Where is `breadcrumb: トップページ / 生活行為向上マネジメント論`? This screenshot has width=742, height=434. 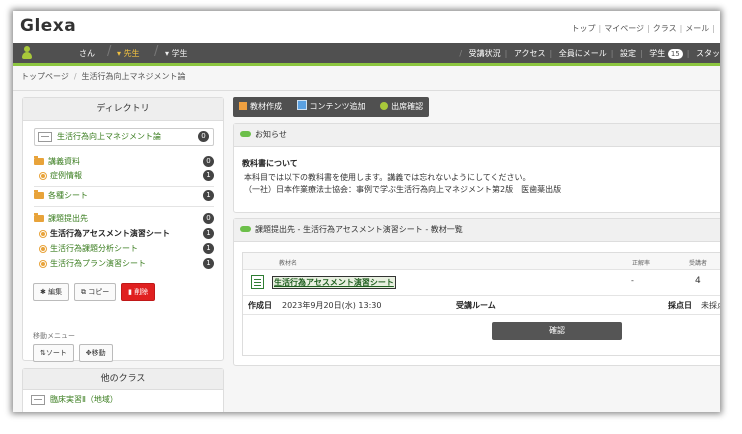
breadcrumb: トップページ / 生活行為向上マネジメント論 is located at coordinates (103, 76).